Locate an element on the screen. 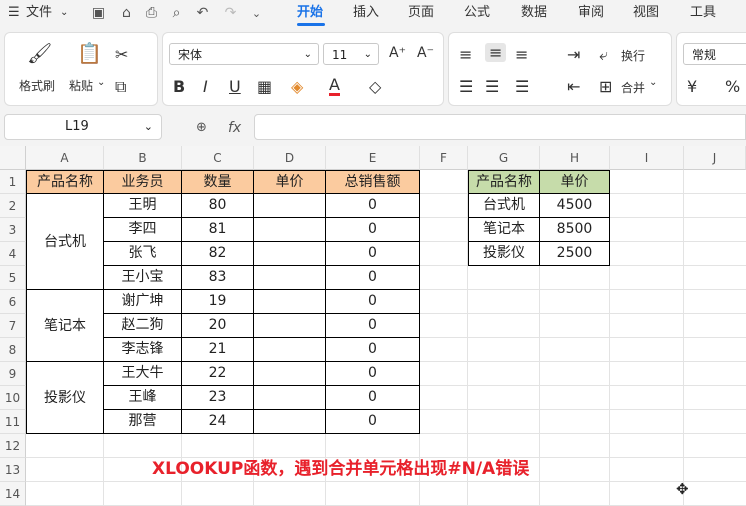 This screenshot has height=506, width=746. bold-button: B is located at coordinates (179, 86).